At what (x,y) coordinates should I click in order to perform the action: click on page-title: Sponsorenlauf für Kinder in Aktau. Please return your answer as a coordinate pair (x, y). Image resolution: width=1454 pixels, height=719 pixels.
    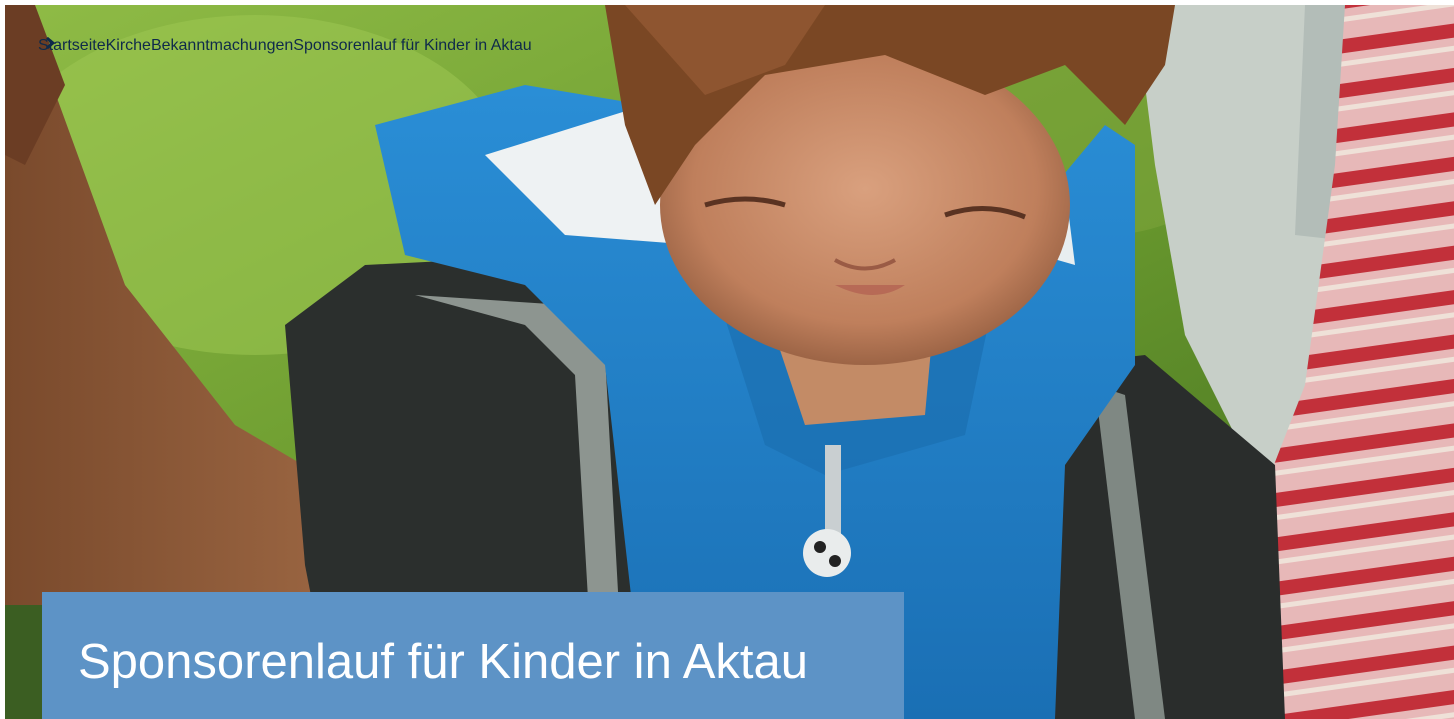
    Looking at the image, I should click on (443, 662).